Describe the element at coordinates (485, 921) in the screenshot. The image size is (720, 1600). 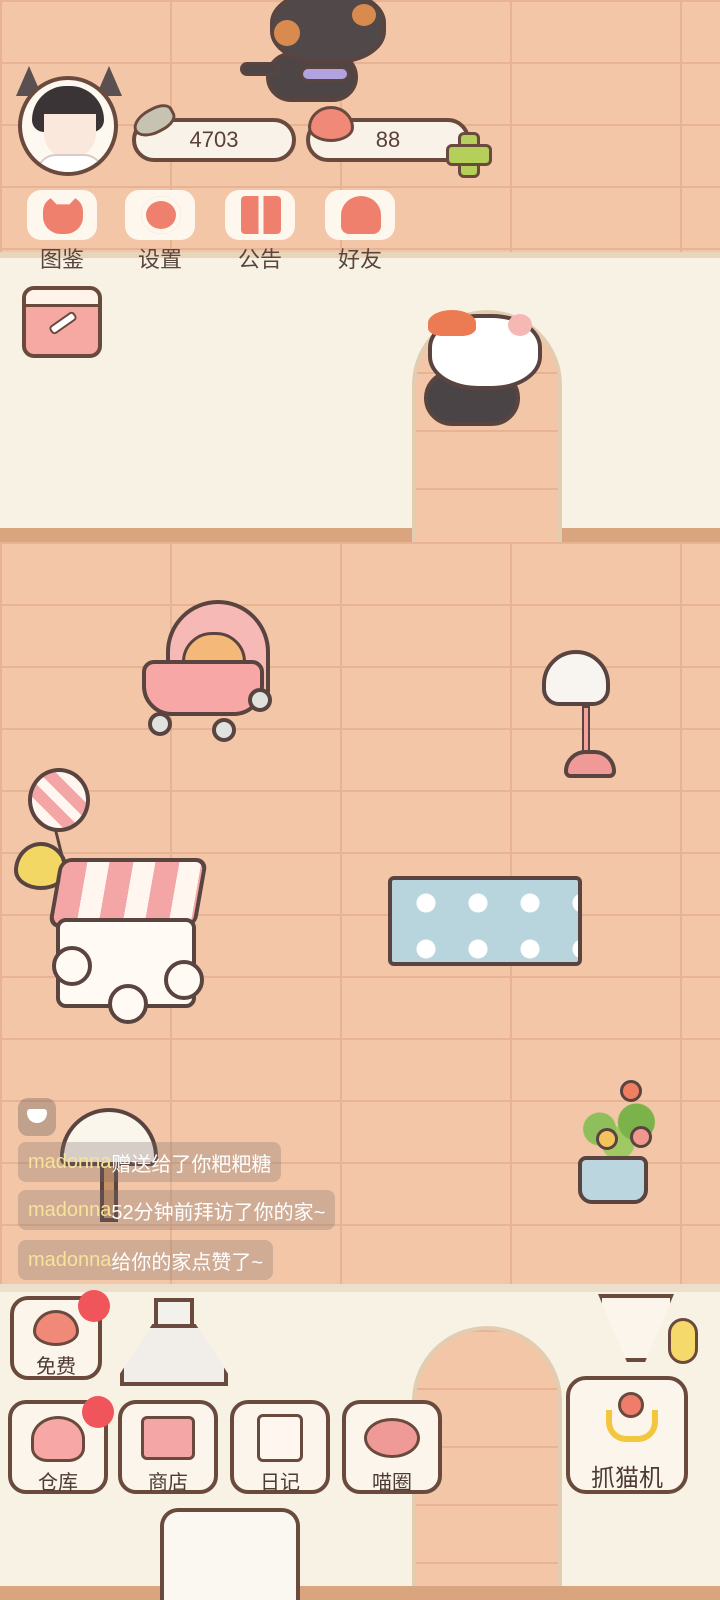
I see `polka-dot-rug` at that location.